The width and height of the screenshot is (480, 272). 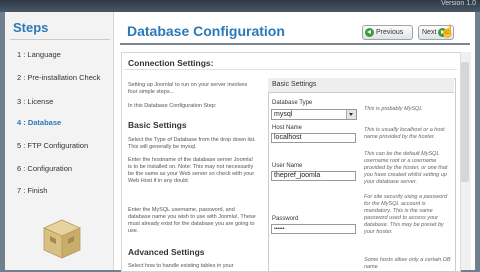 I want to click on host-name-input: localhost, so click(x=313, y=138).